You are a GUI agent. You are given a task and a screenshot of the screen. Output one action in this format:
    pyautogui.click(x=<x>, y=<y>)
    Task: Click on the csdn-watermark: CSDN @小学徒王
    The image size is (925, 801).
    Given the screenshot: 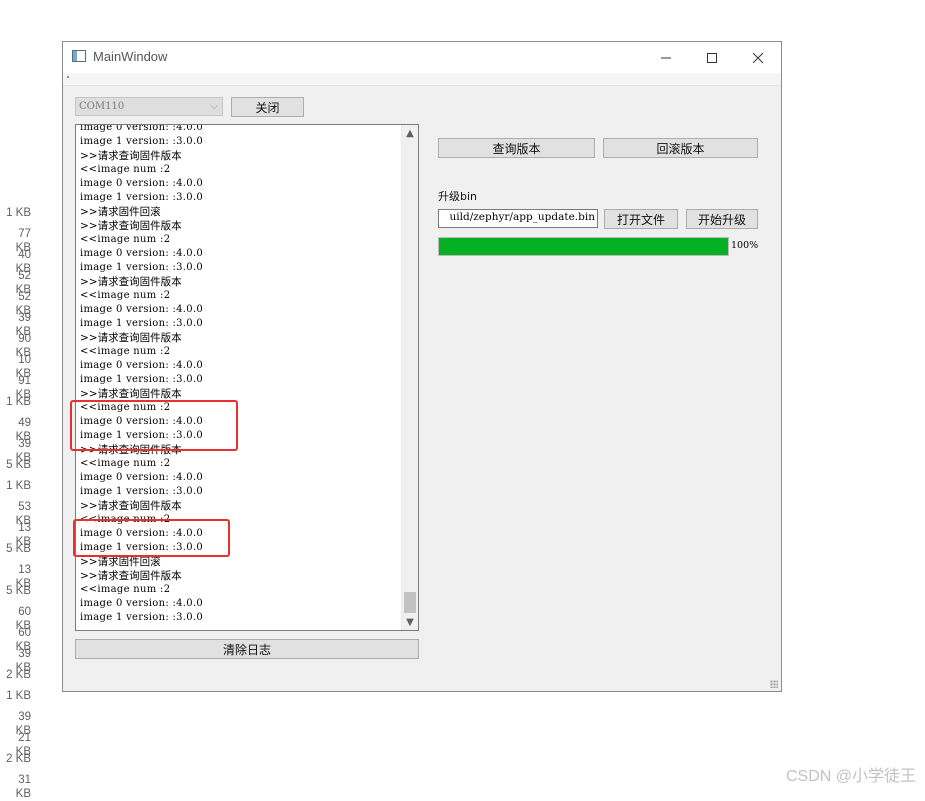 What is the action you would take?
    pyautogui.click(x=851, y=776)
    